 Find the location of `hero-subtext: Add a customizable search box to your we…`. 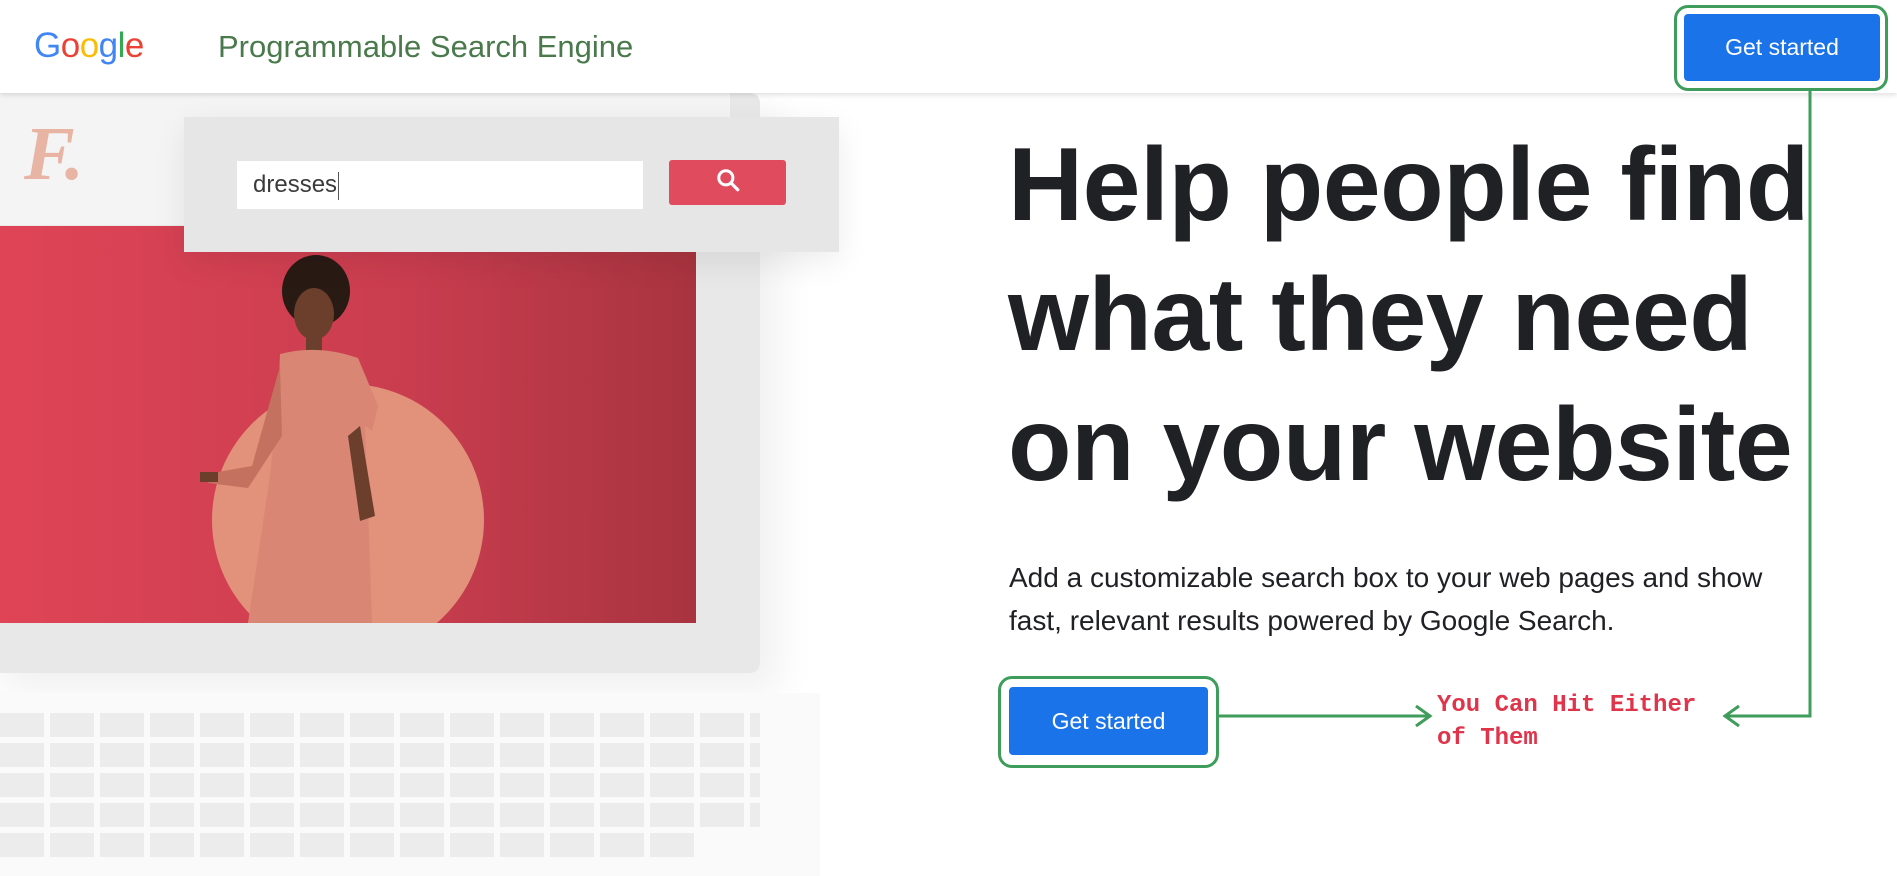

hero-subtext: Add a customizable search box to your we… is located at coordinates (1386, 599).